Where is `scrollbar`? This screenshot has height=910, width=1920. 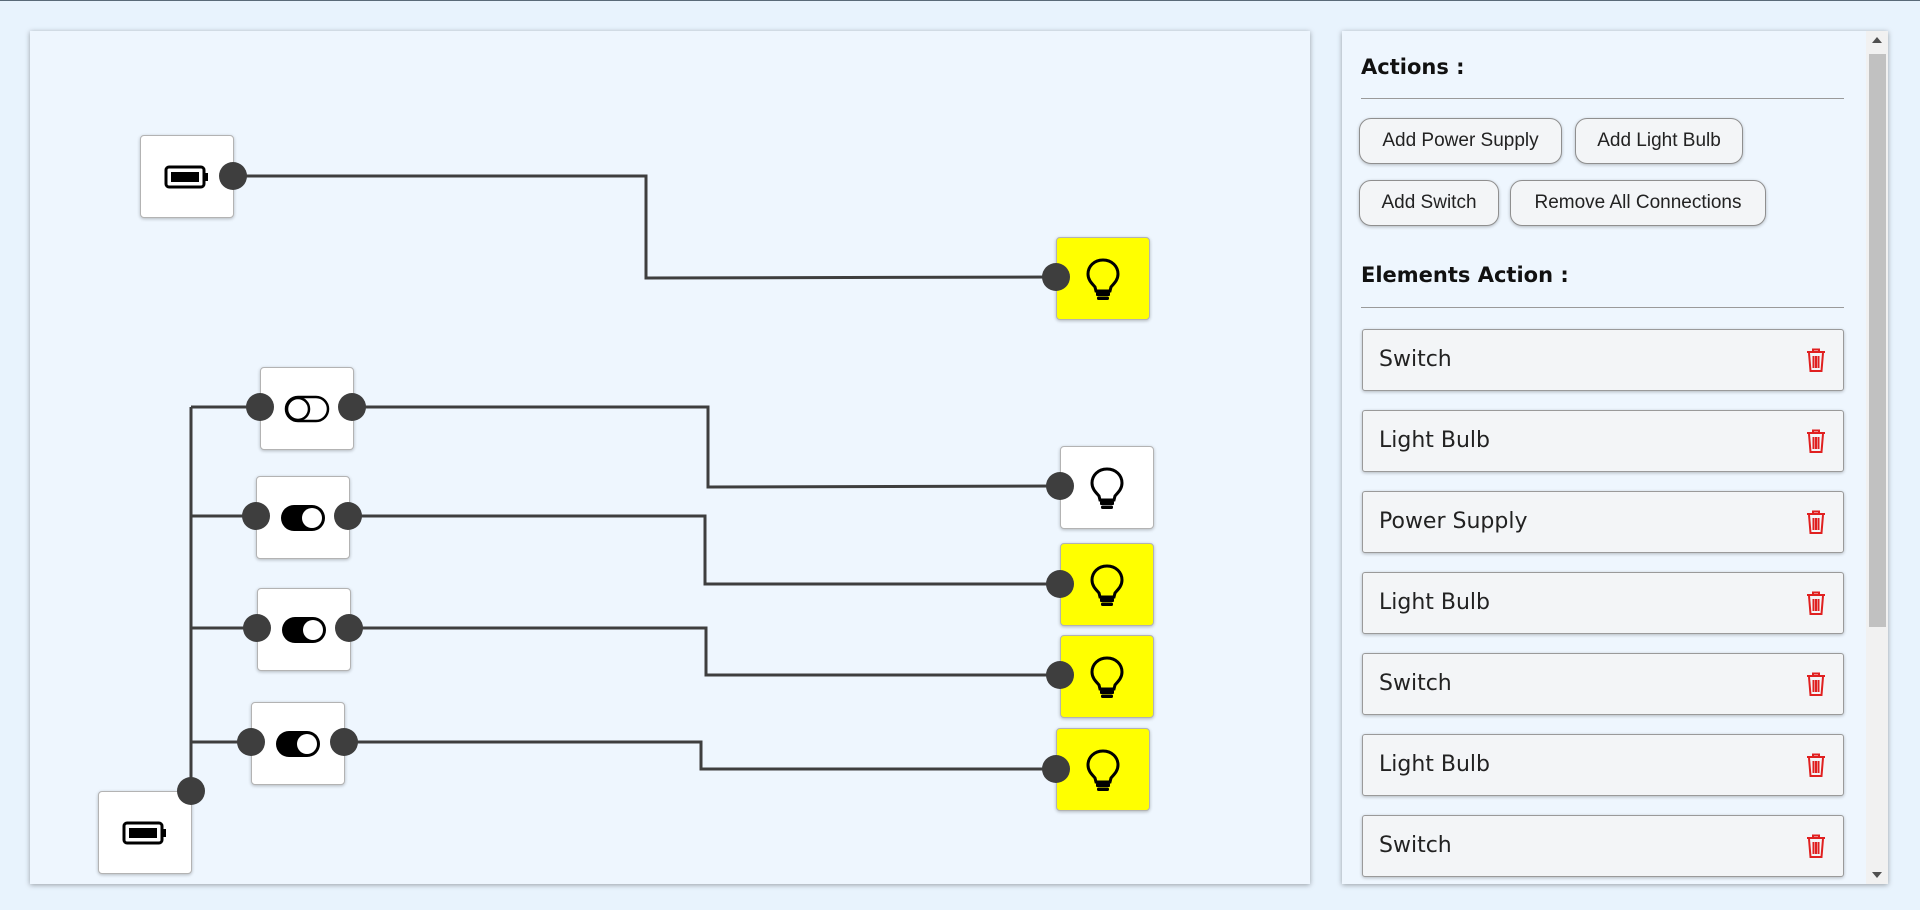 scrollbar is located at coordinates (1877, 457).